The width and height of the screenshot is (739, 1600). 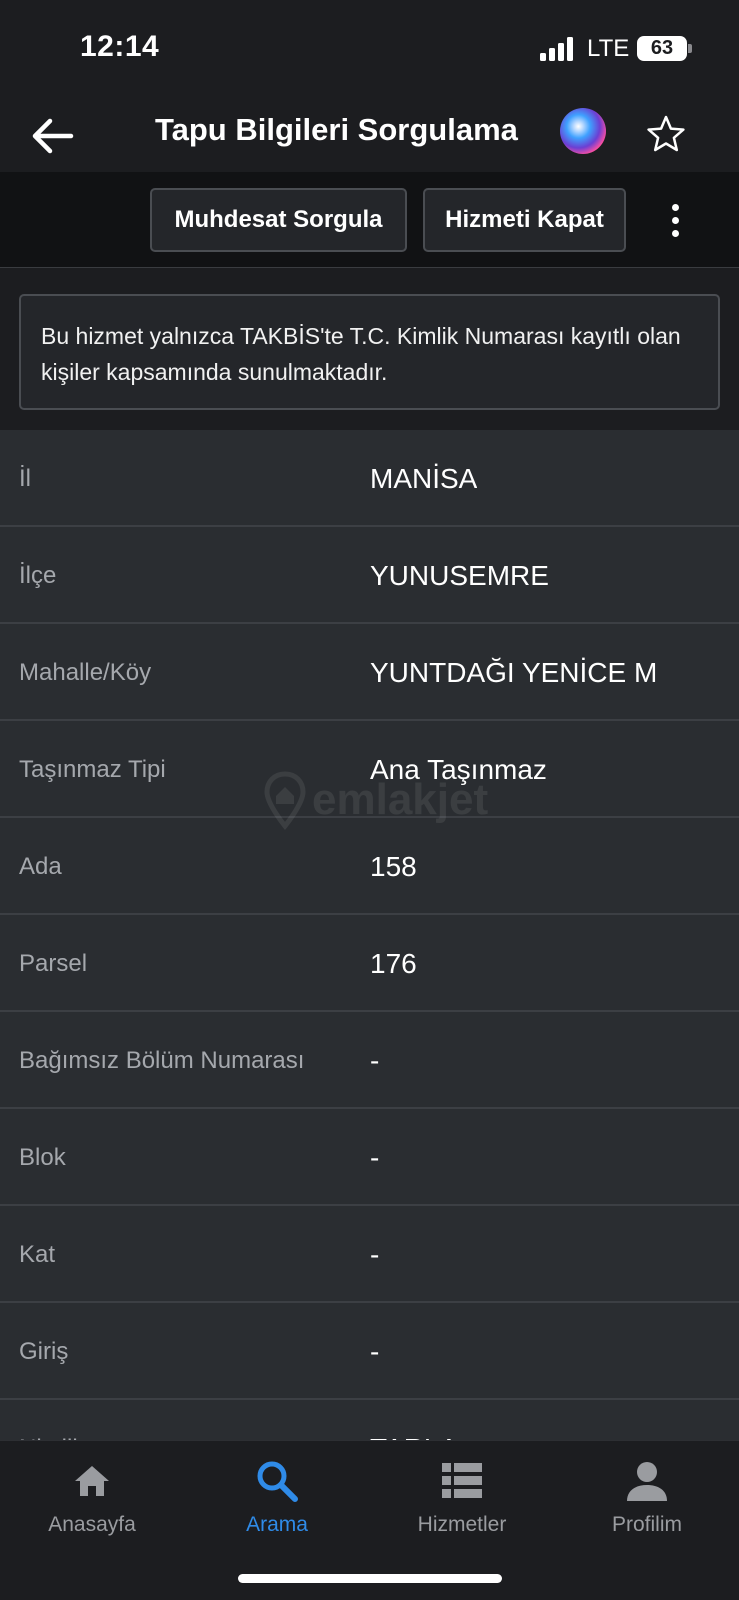 What do you see at coordinates (25, 478) in the screenshot?
I see `detail-label: İl` at bounding box center [25, 478].